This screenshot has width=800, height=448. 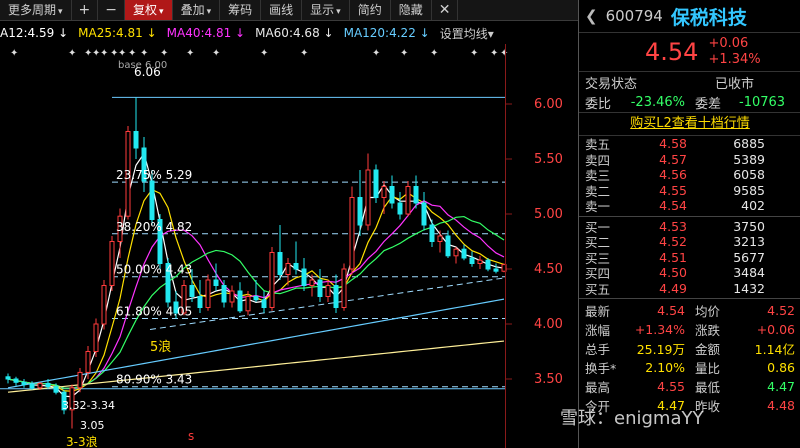 I want to click on price-axis-label: 5.00, so click(x=548, y=214).